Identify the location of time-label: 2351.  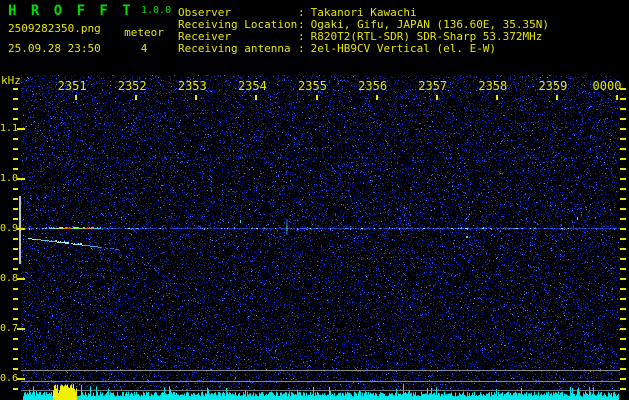
(72, 86).